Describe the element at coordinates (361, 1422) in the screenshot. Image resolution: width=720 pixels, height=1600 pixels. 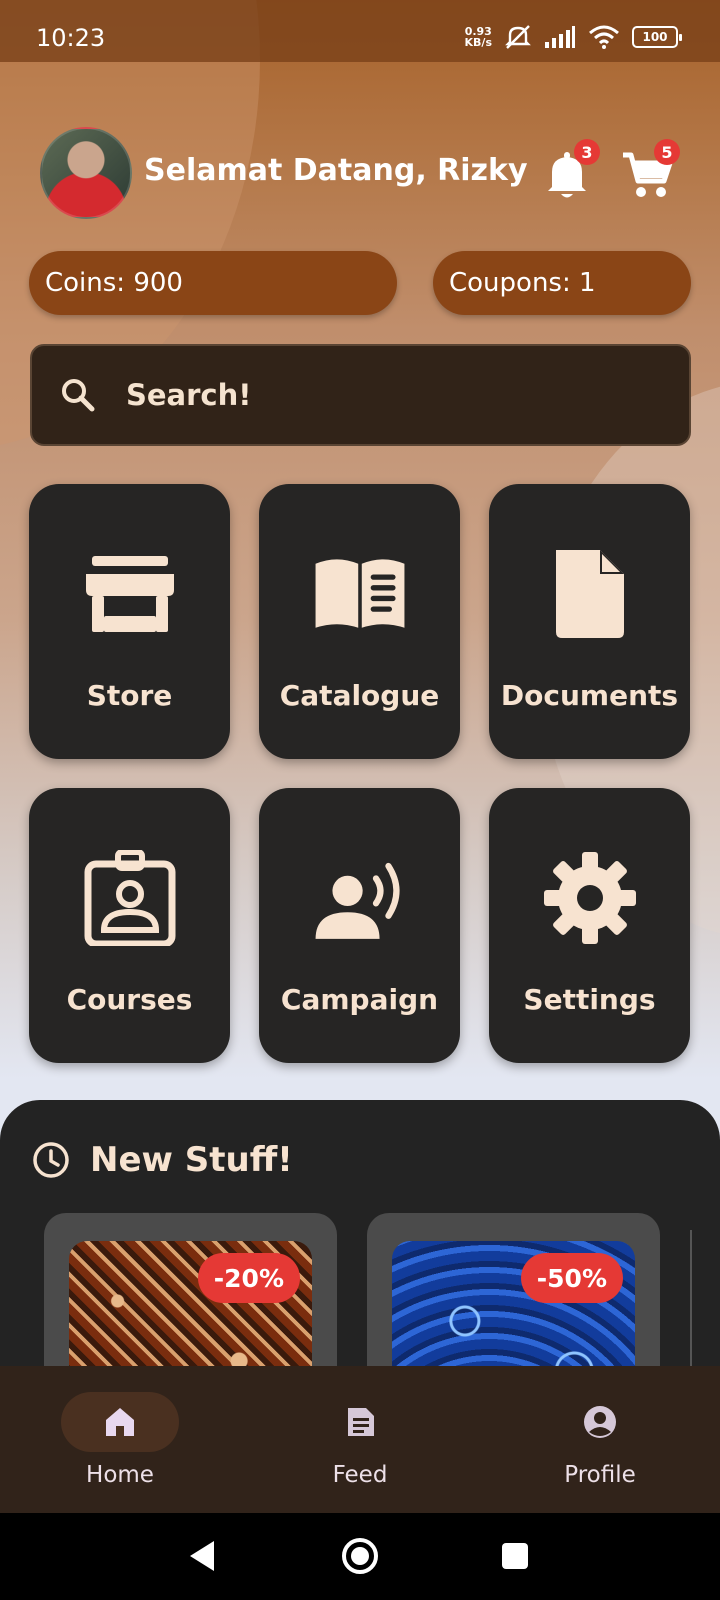
I see `article-icon` at that location.